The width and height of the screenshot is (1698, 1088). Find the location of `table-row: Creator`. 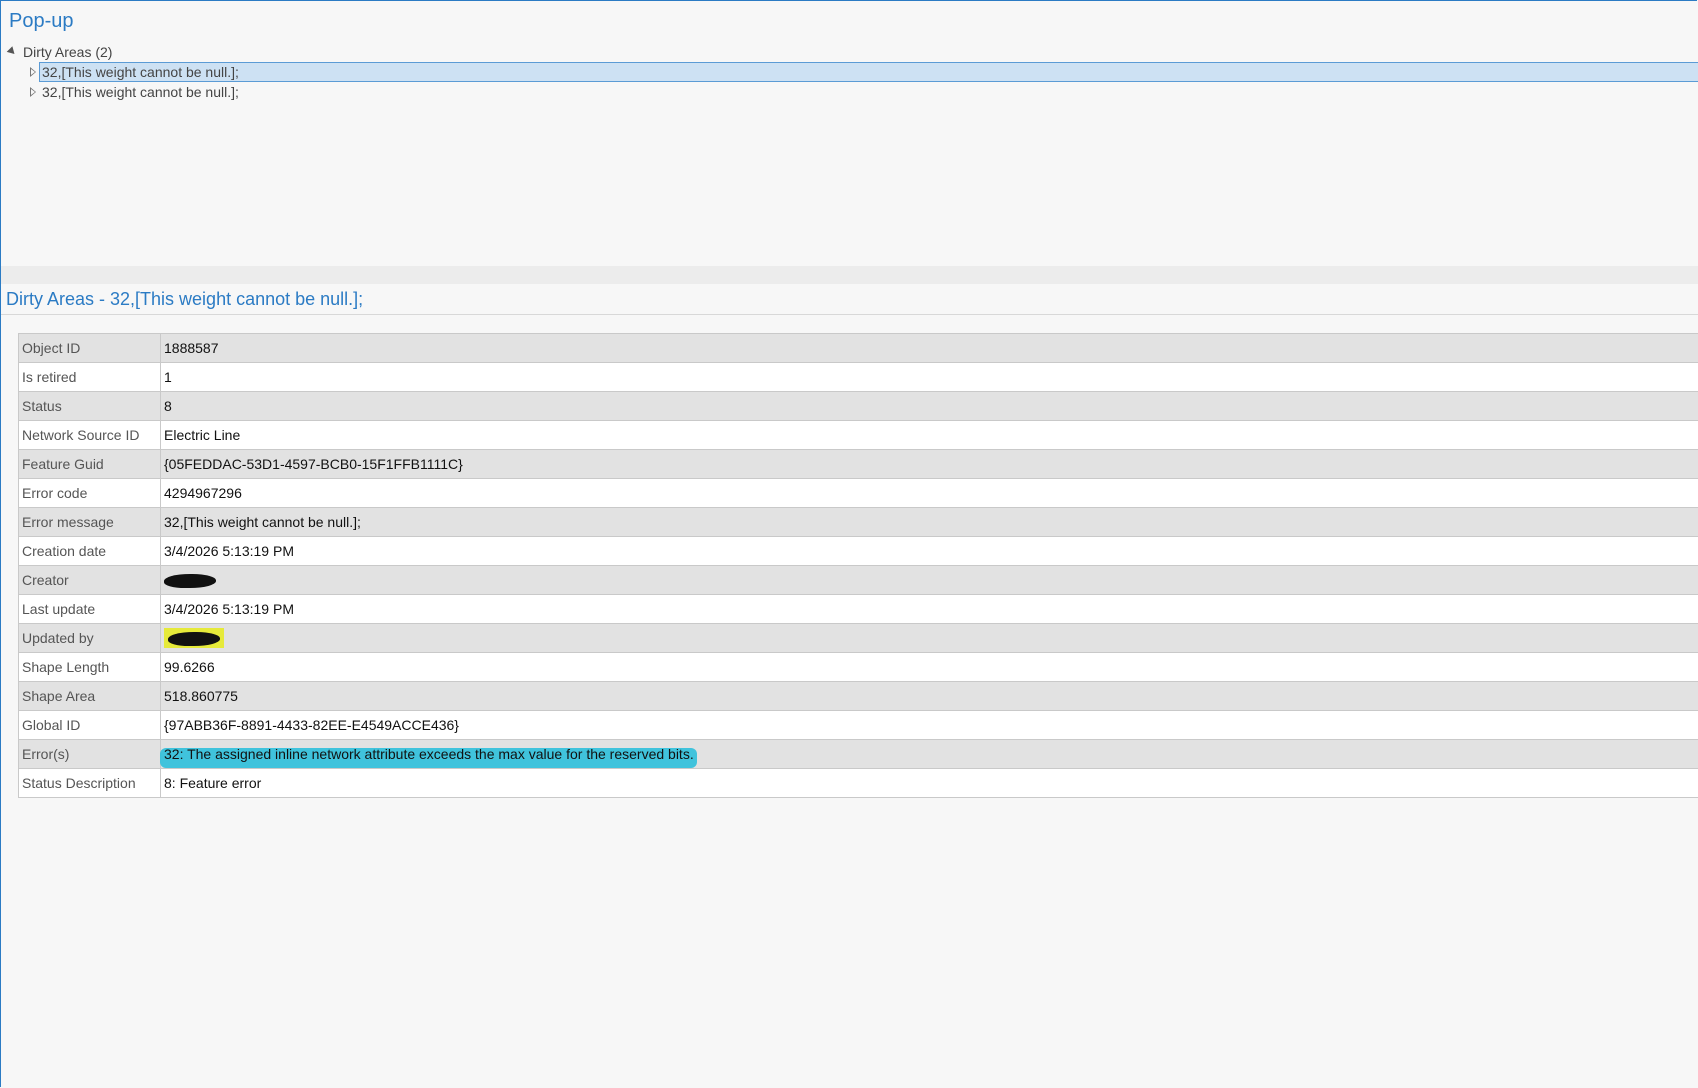

table-row: Creator is located at coordinates (858, 580).